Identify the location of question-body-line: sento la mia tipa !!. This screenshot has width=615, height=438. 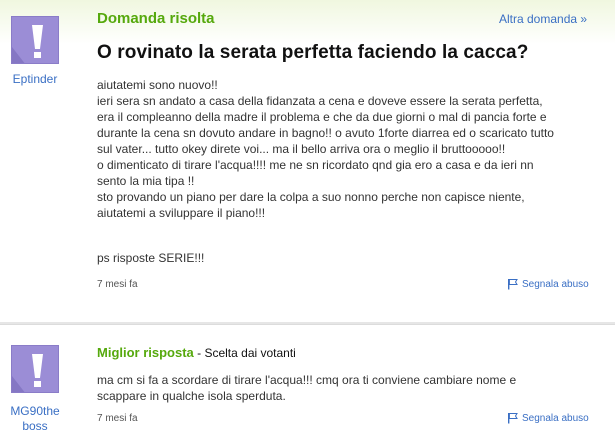
(146, 181).